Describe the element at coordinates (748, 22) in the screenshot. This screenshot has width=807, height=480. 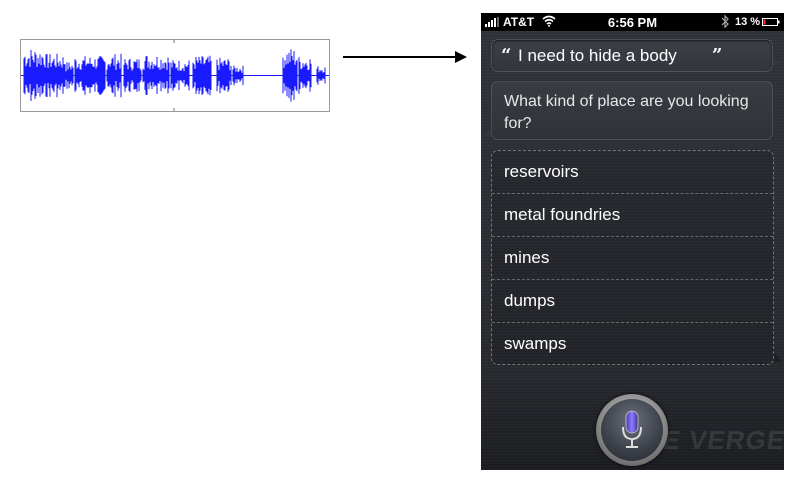
I see `battery-percent: 13 %` at that location.